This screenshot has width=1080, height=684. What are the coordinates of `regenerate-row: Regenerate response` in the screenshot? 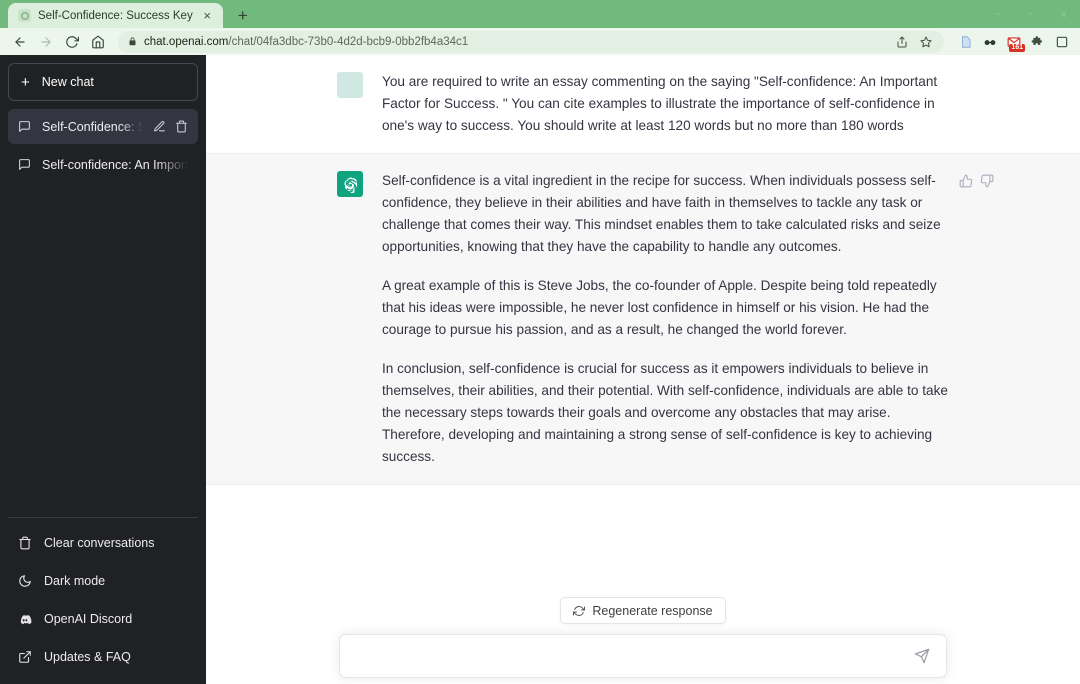 It's located at (643, 611).